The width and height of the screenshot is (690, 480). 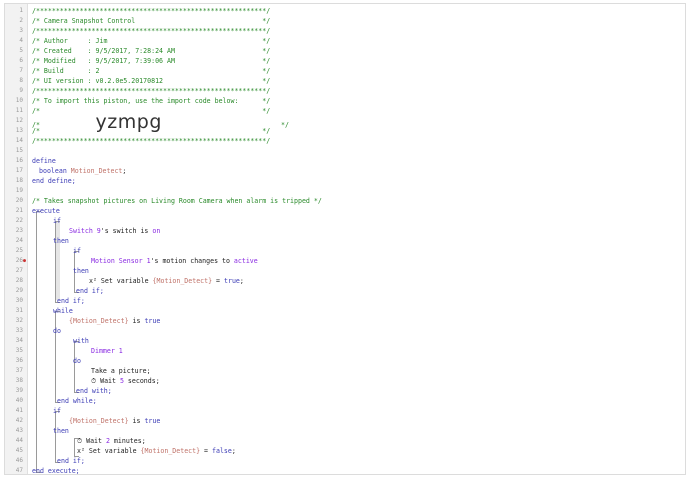 I want to click on statement-text: minutes;, so click(x=127, y=441).